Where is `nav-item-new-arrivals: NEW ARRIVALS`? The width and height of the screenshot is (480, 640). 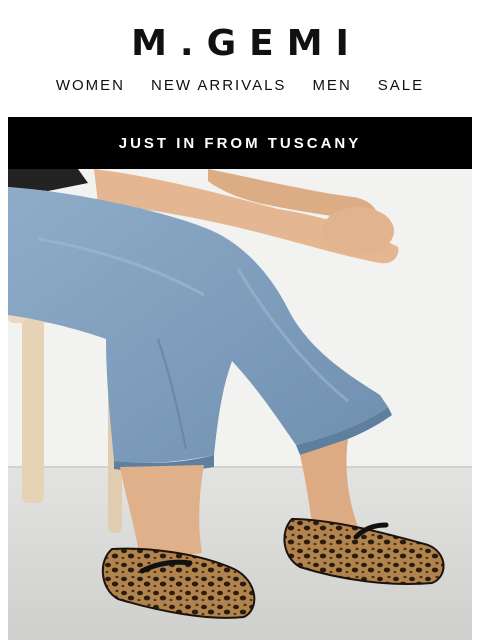 nav-item-new-arrivals: NEW ARRIVALS is located at coordinates (218, 85).